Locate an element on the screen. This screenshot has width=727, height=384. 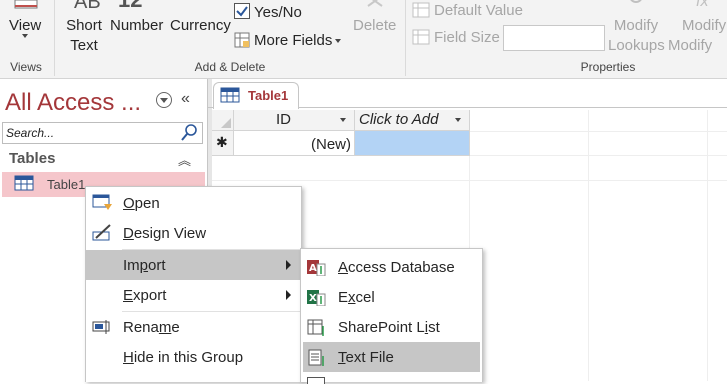
currency-label: Currency is located at coordinates (200, 25).